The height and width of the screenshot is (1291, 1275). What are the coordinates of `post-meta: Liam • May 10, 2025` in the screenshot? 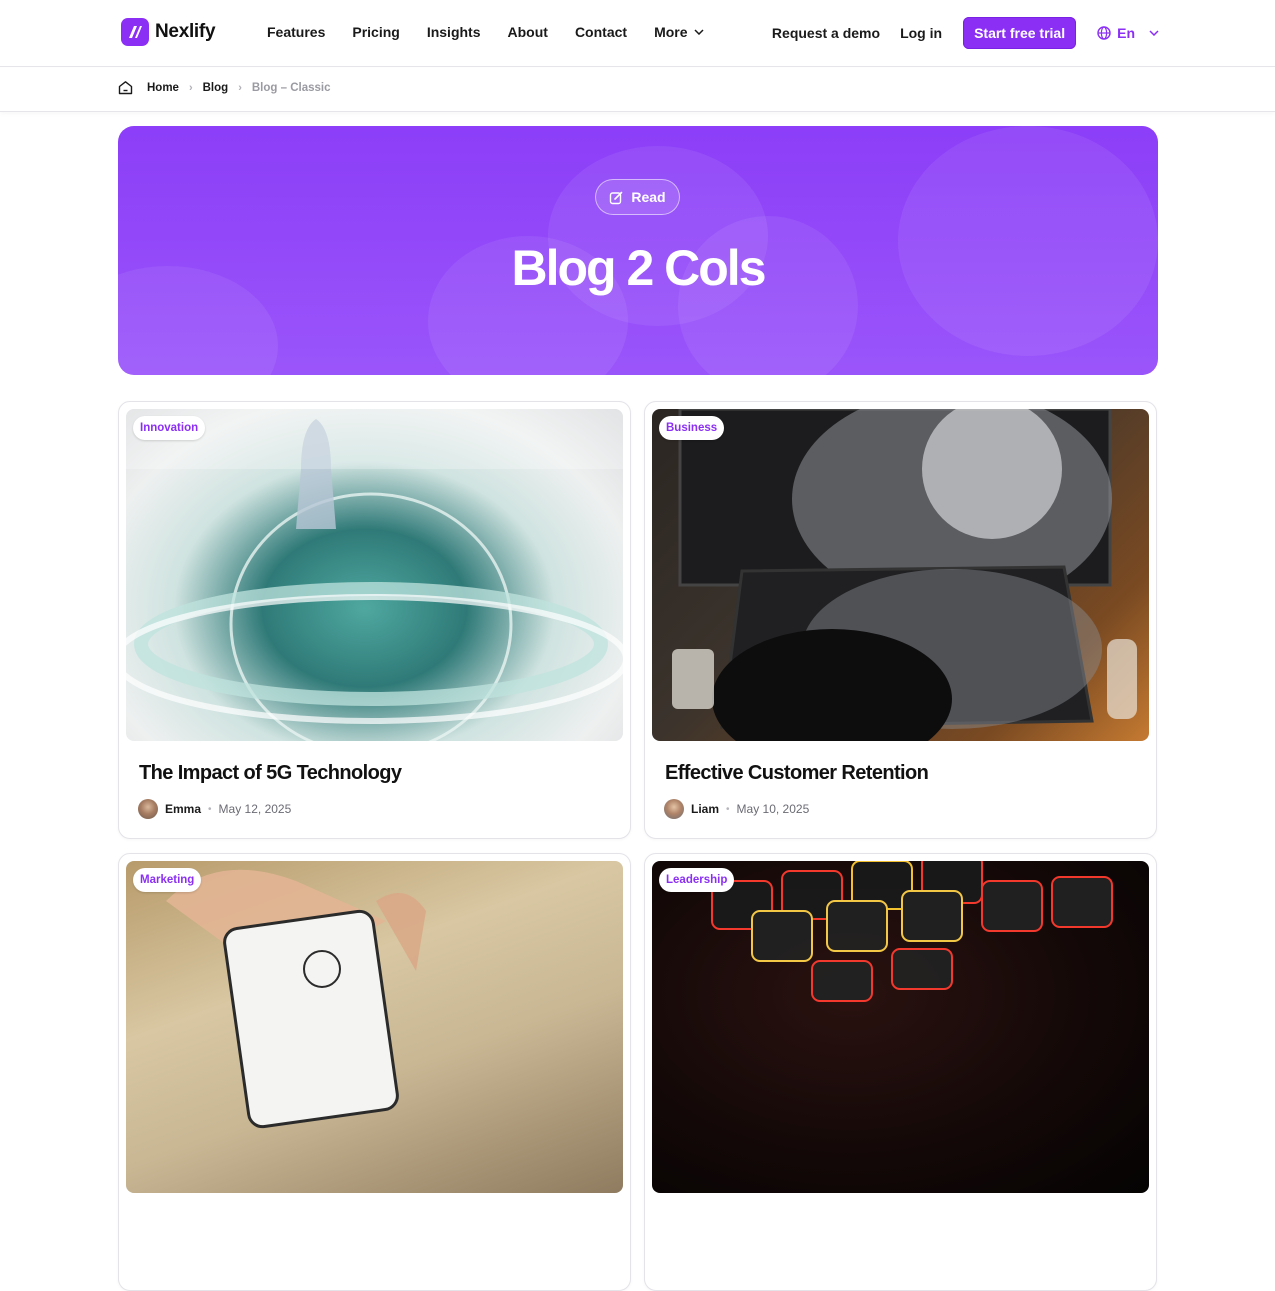 It's located at (736, 809).